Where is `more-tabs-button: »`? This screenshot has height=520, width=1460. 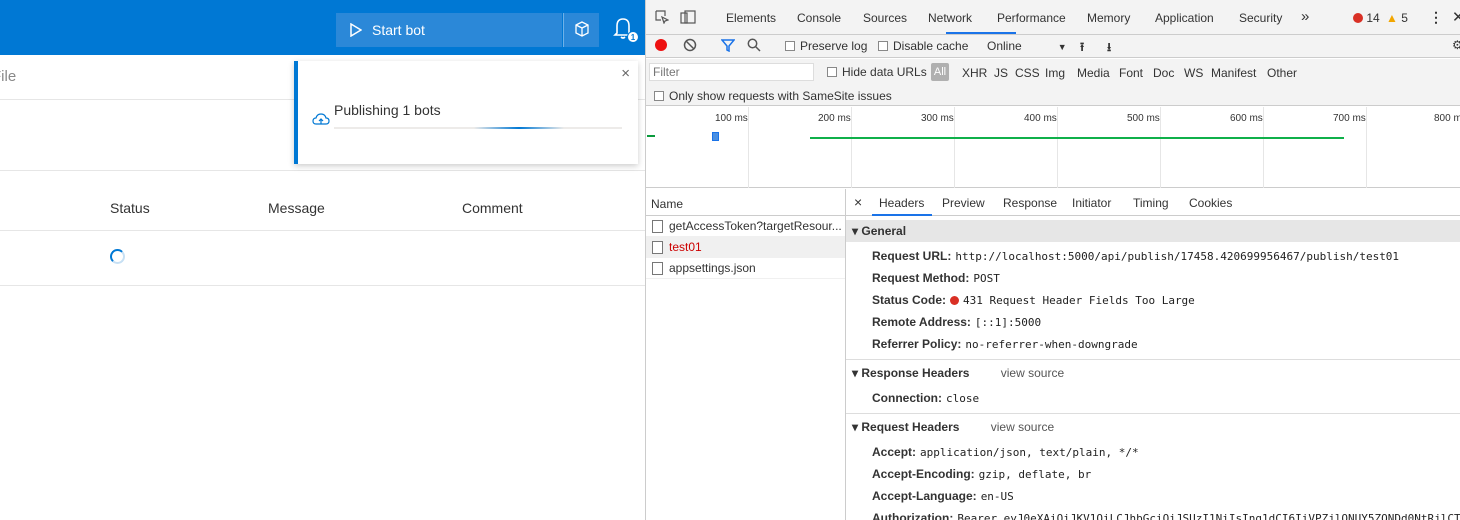 more-tabs-button: » is located at coordinates (1305, 16).